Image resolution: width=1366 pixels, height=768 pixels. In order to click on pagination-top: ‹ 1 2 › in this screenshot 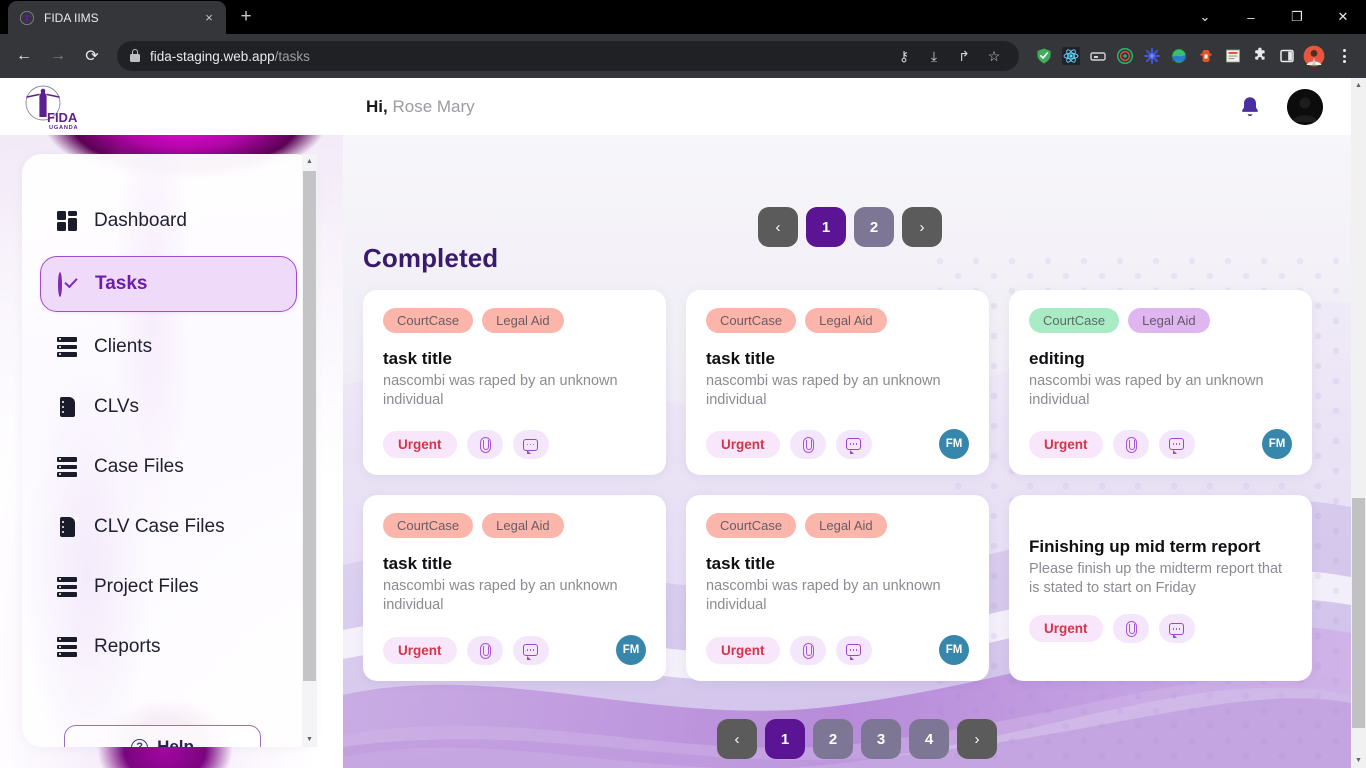, I will do `click(850, 227)`.